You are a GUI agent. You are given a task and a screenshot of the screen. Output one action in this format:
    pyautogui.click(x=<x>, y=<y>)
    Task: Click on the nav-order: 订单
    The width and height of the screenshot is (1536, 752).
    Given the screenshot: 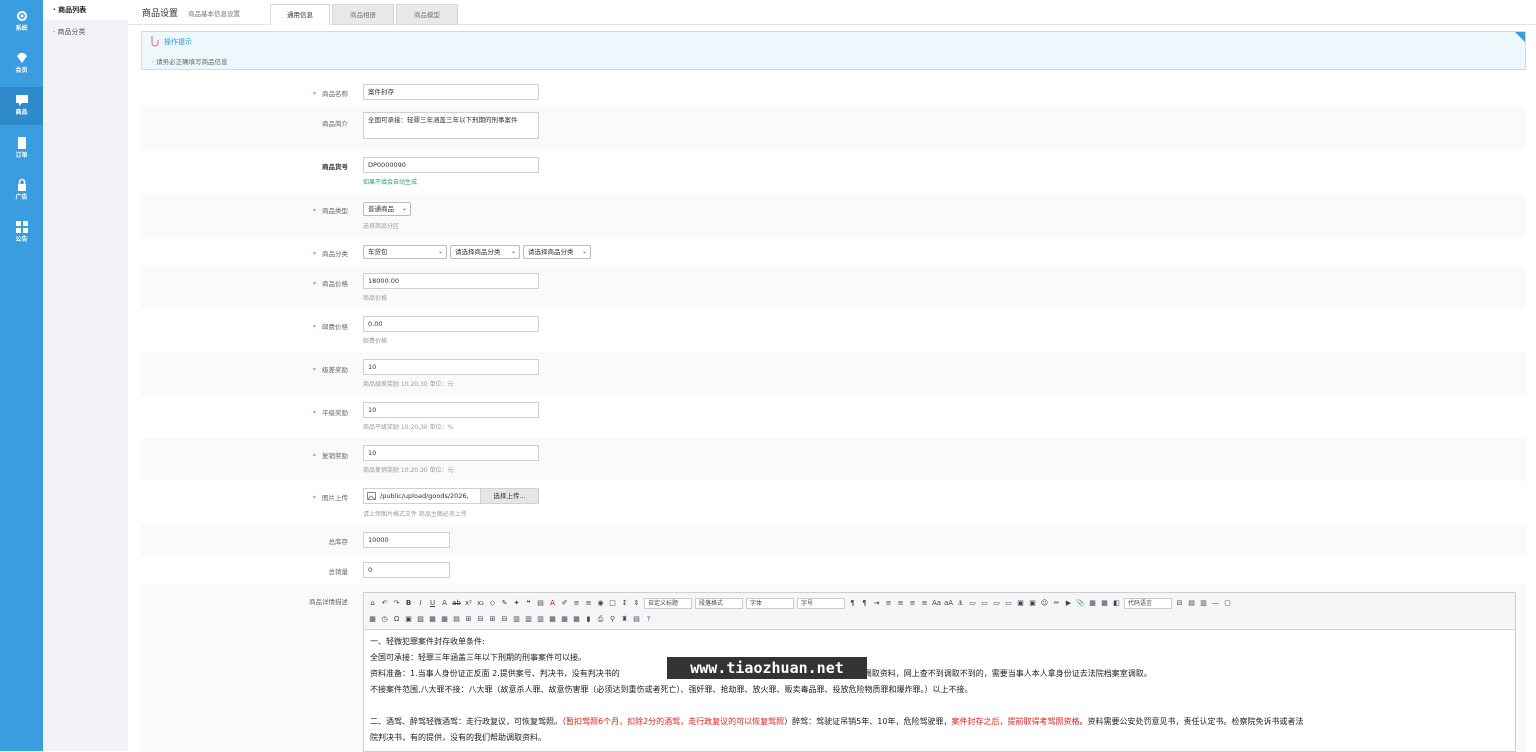 What is the action you would take?
    pyautogui.click(x=21, y=149)
    